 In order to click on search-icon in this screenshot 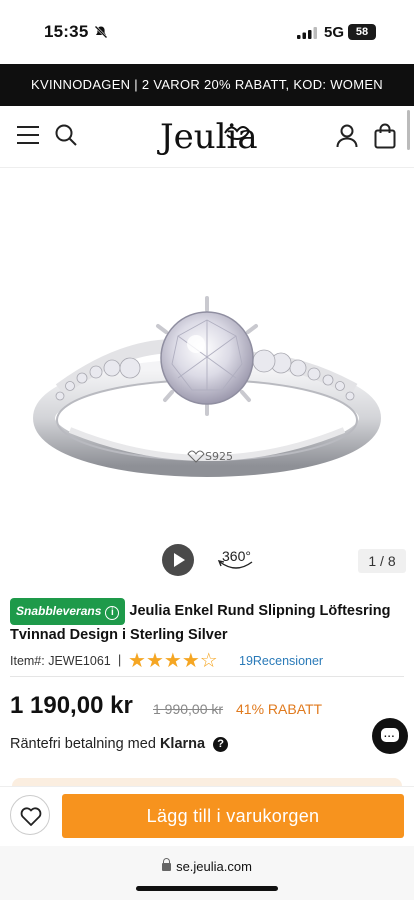, I will do `click(66, 135)`.